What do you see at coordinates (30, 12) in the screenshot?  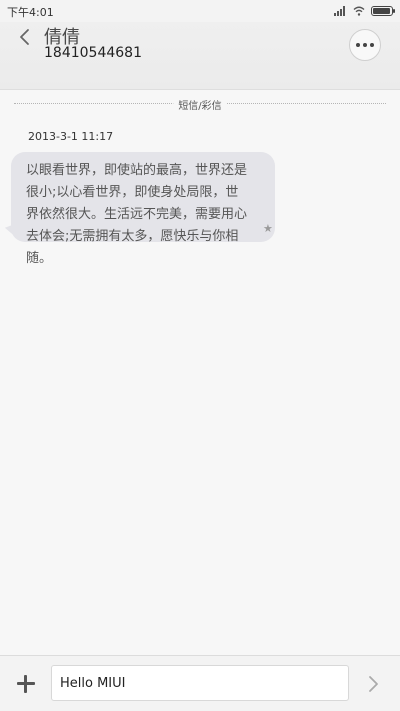 I see `status-time: 下午4:01` at bounding box center [30, 12].